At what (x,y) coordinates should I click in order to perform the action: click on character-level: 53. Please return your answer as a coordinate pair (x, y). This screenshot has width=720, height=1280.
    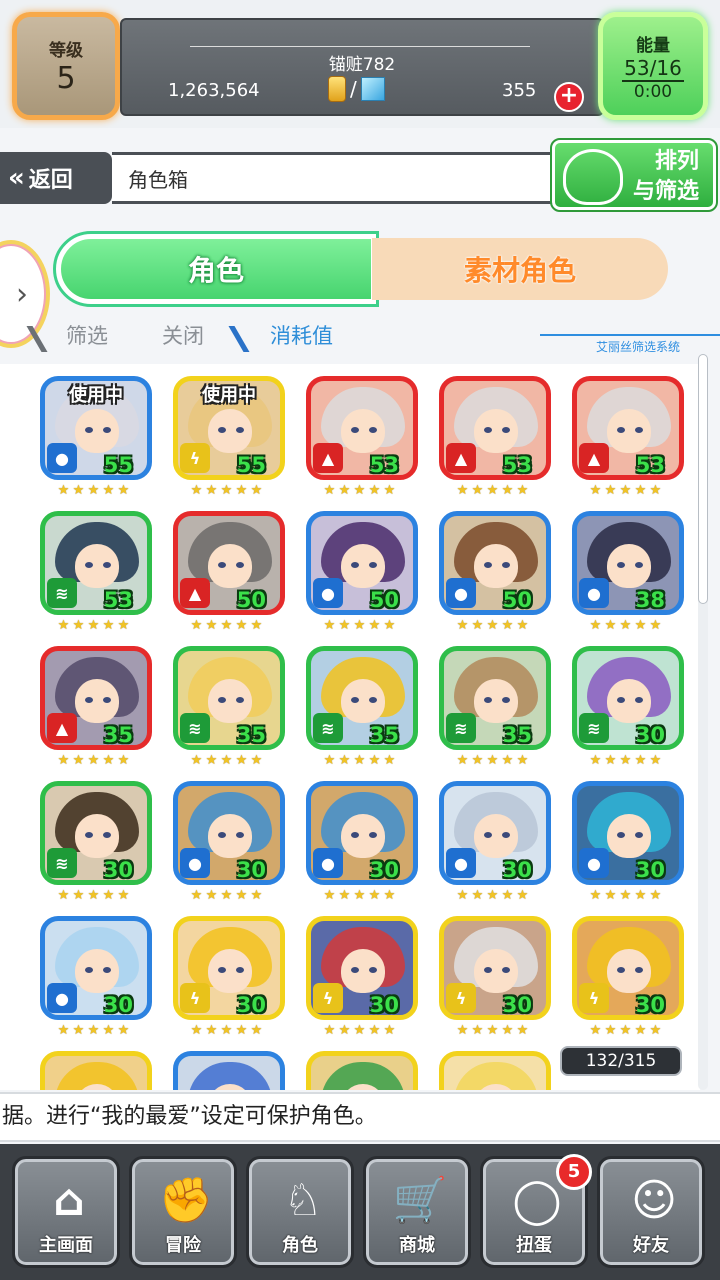
    Looking at the image, I should click on (384, 465).